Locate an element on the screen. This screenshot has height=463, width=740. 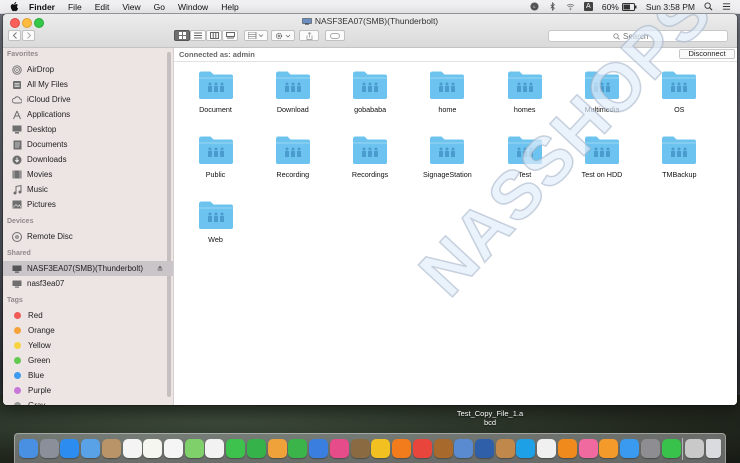
app-menu-finder: Finder is located at coordinates (42, 7).